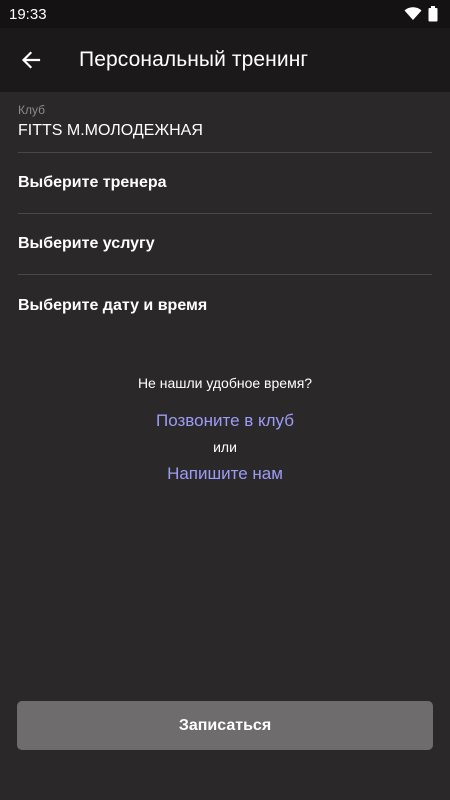  Describe the element at coordinates (413, 13) in the screenshot. I see `wifi-icon` at that location.